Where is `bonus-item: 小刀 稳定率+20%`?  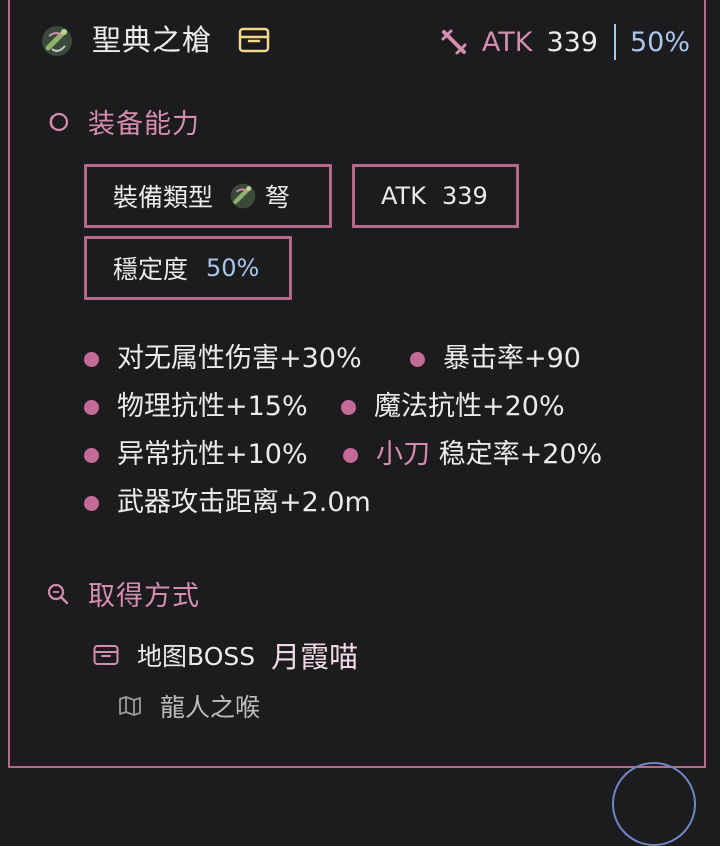
bonus-item: 小刀 稳定率+20% is located at coordinates (472, 451).